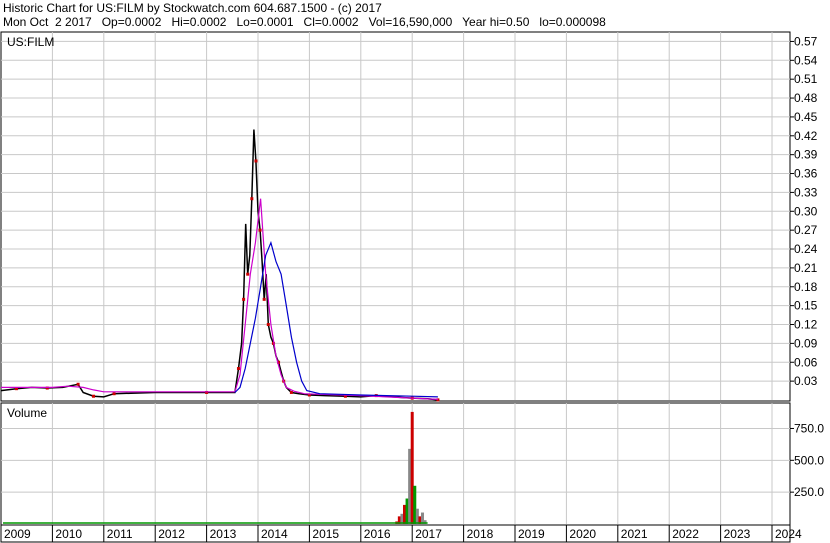  What do you see at coordinates (806, 117) in the screenshot?
I see `price-tick-label: 0.45` at bounding box center [806, 117].